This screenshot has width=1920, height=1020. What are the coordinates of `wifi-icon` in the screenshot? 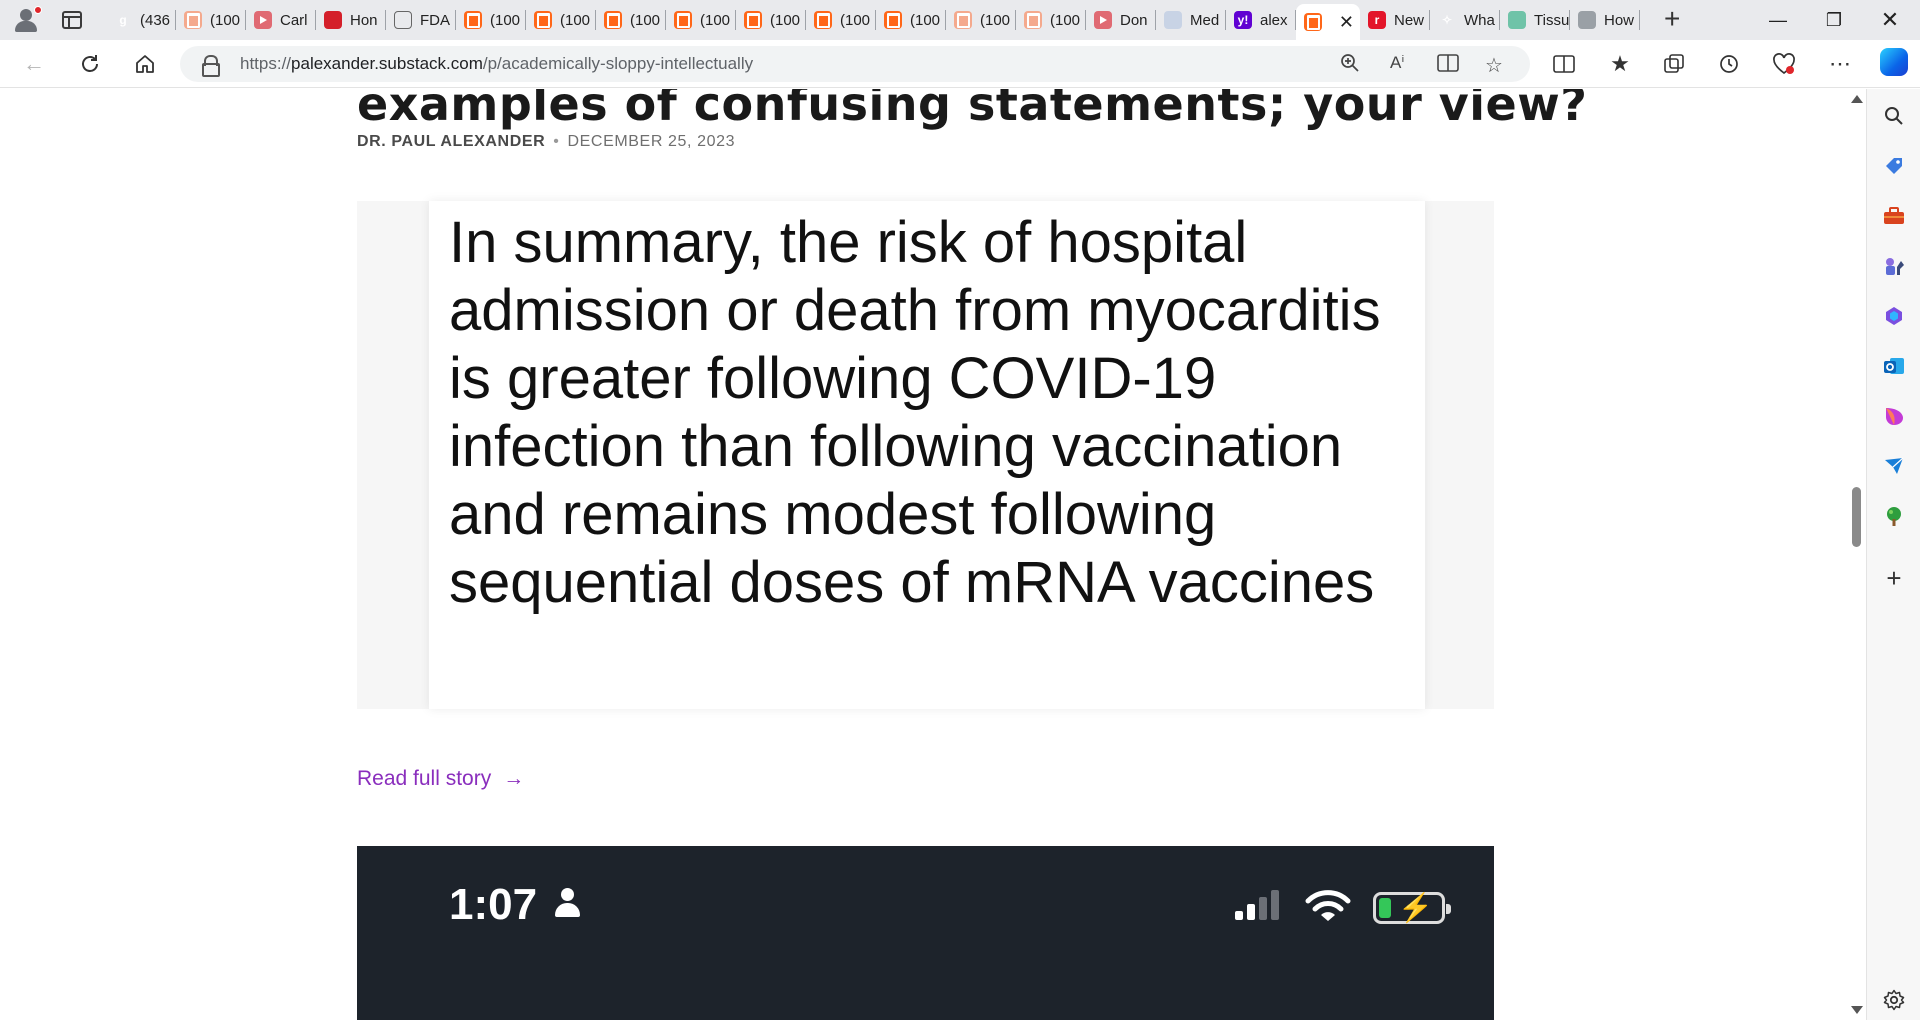 It's located at (1328, 905).